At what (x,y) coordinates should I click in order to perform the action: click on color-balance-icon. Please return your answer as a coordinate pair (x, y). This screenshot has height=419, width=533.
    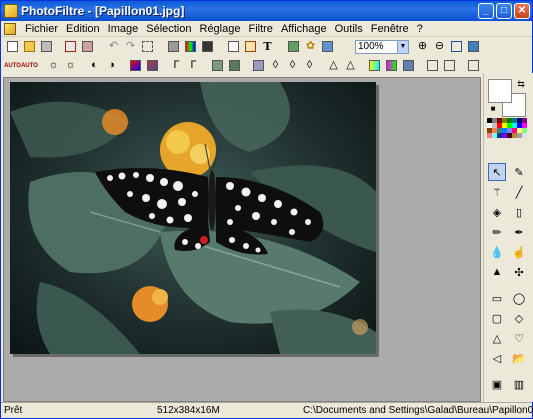
    Looking at the image, I should click on (374, 65).